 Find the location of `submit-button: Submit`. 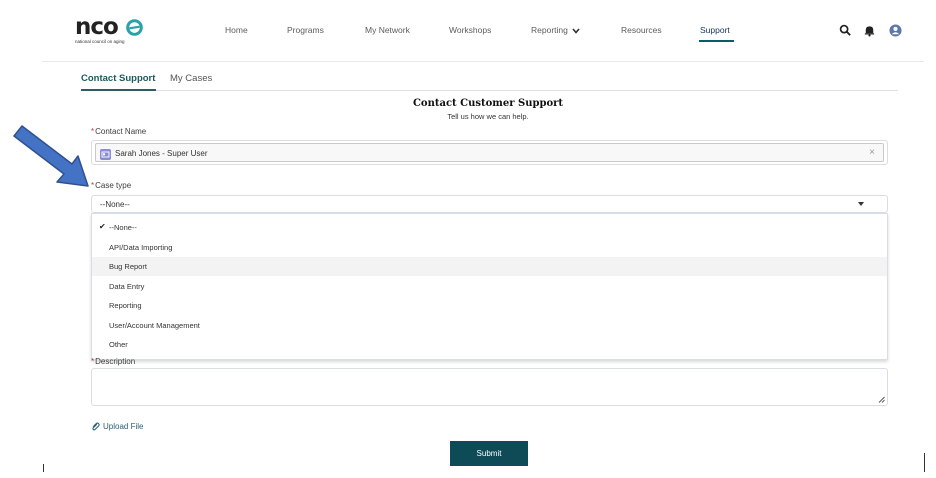

submit-button: Submit is located at coordinates (489, 453).